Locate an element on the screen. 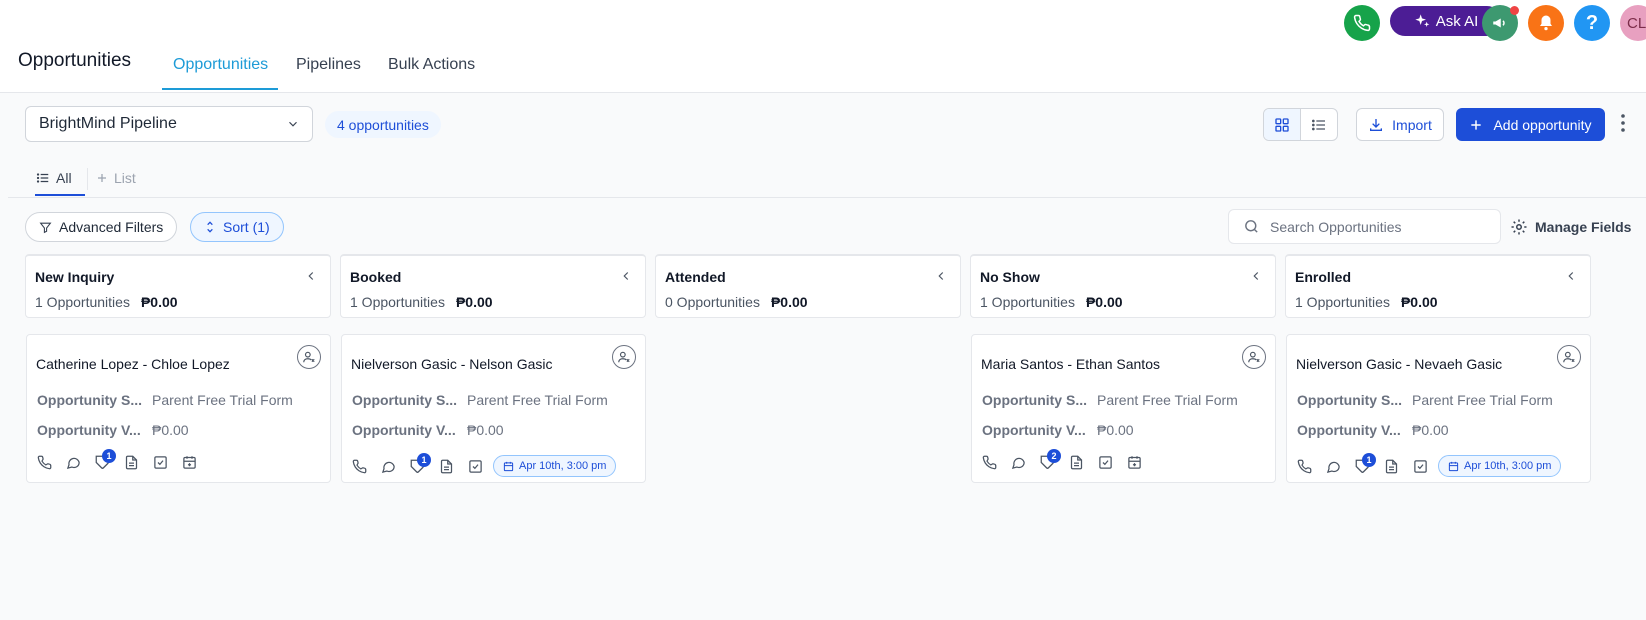  tab-bulk-actions: Bulk Actions is located at coordinates (431, 65).